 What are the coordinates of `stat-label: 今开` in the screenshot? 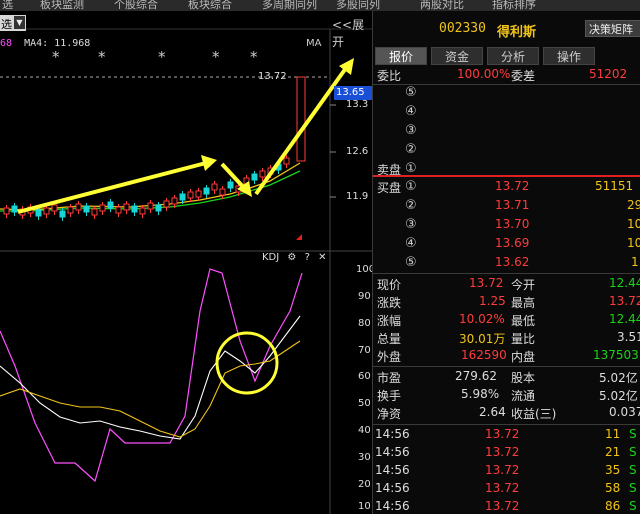 It's located at (523, 285).